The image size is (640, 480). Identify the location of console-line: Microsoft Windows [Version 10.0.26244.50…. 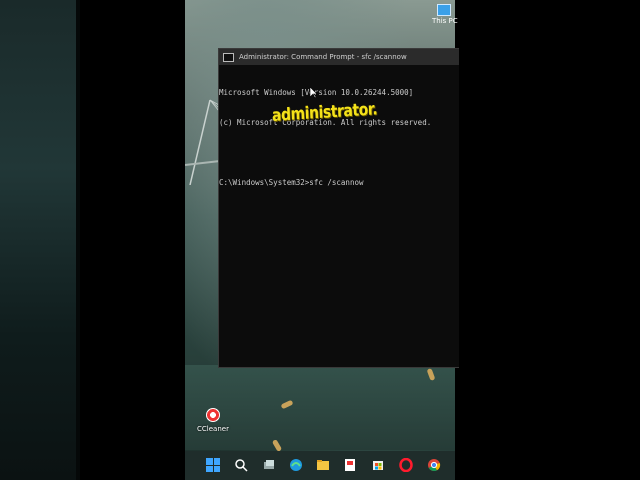
(316, 92).